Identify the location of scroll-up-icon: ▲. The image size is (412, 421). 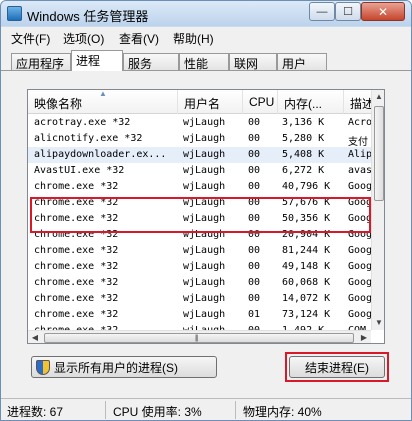
(378, 97).